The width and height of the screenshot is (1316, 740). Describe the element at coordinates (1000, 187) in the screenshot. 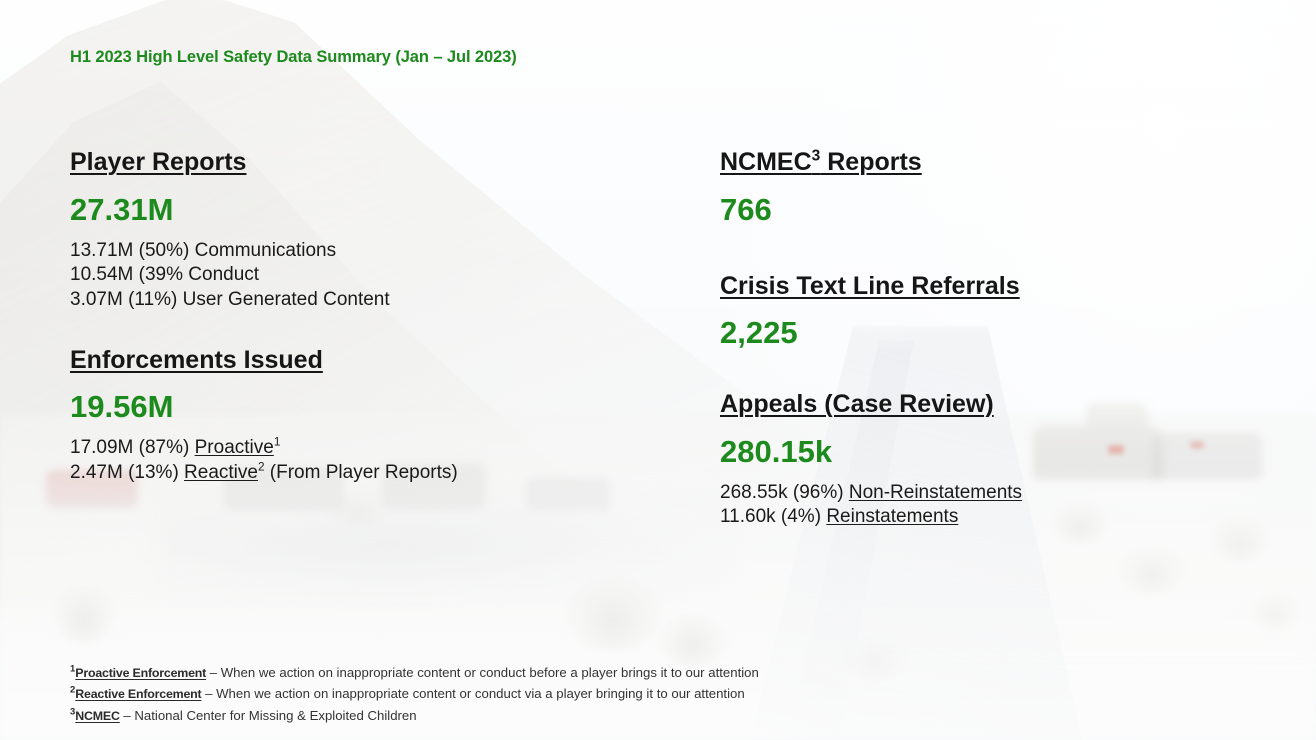

I see `metric-ncmec-reports: NCMEC3 Reports 766` at that location.